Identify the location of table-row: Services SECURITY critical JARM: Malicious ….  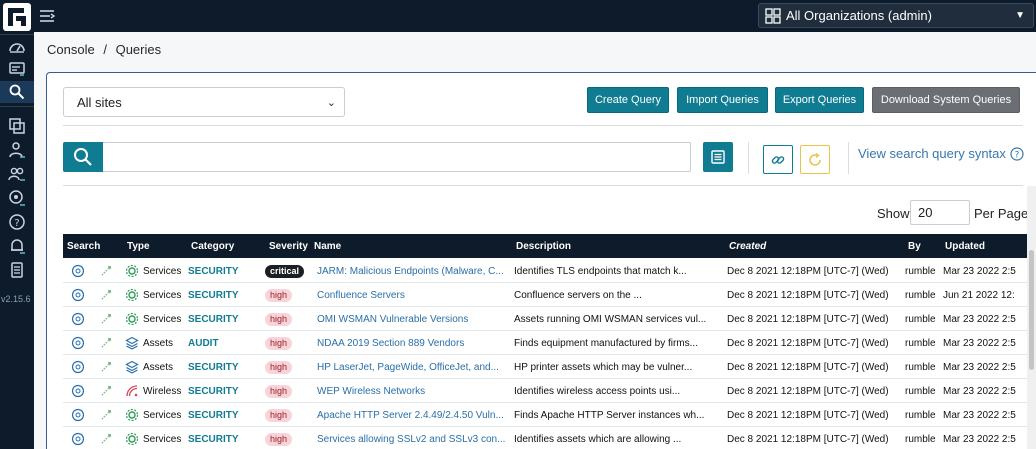
(549, 271).